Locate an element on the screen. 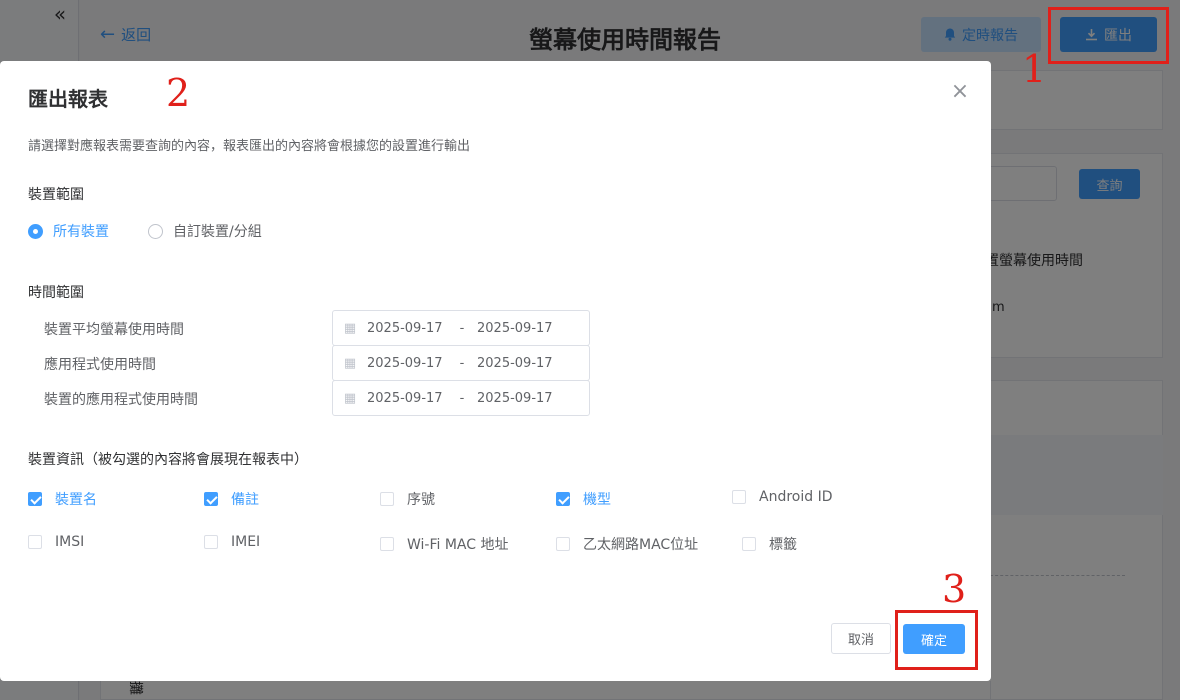 This screenshot has width=1180, height=700. close-icon: × is located at coordinates (960, 91).